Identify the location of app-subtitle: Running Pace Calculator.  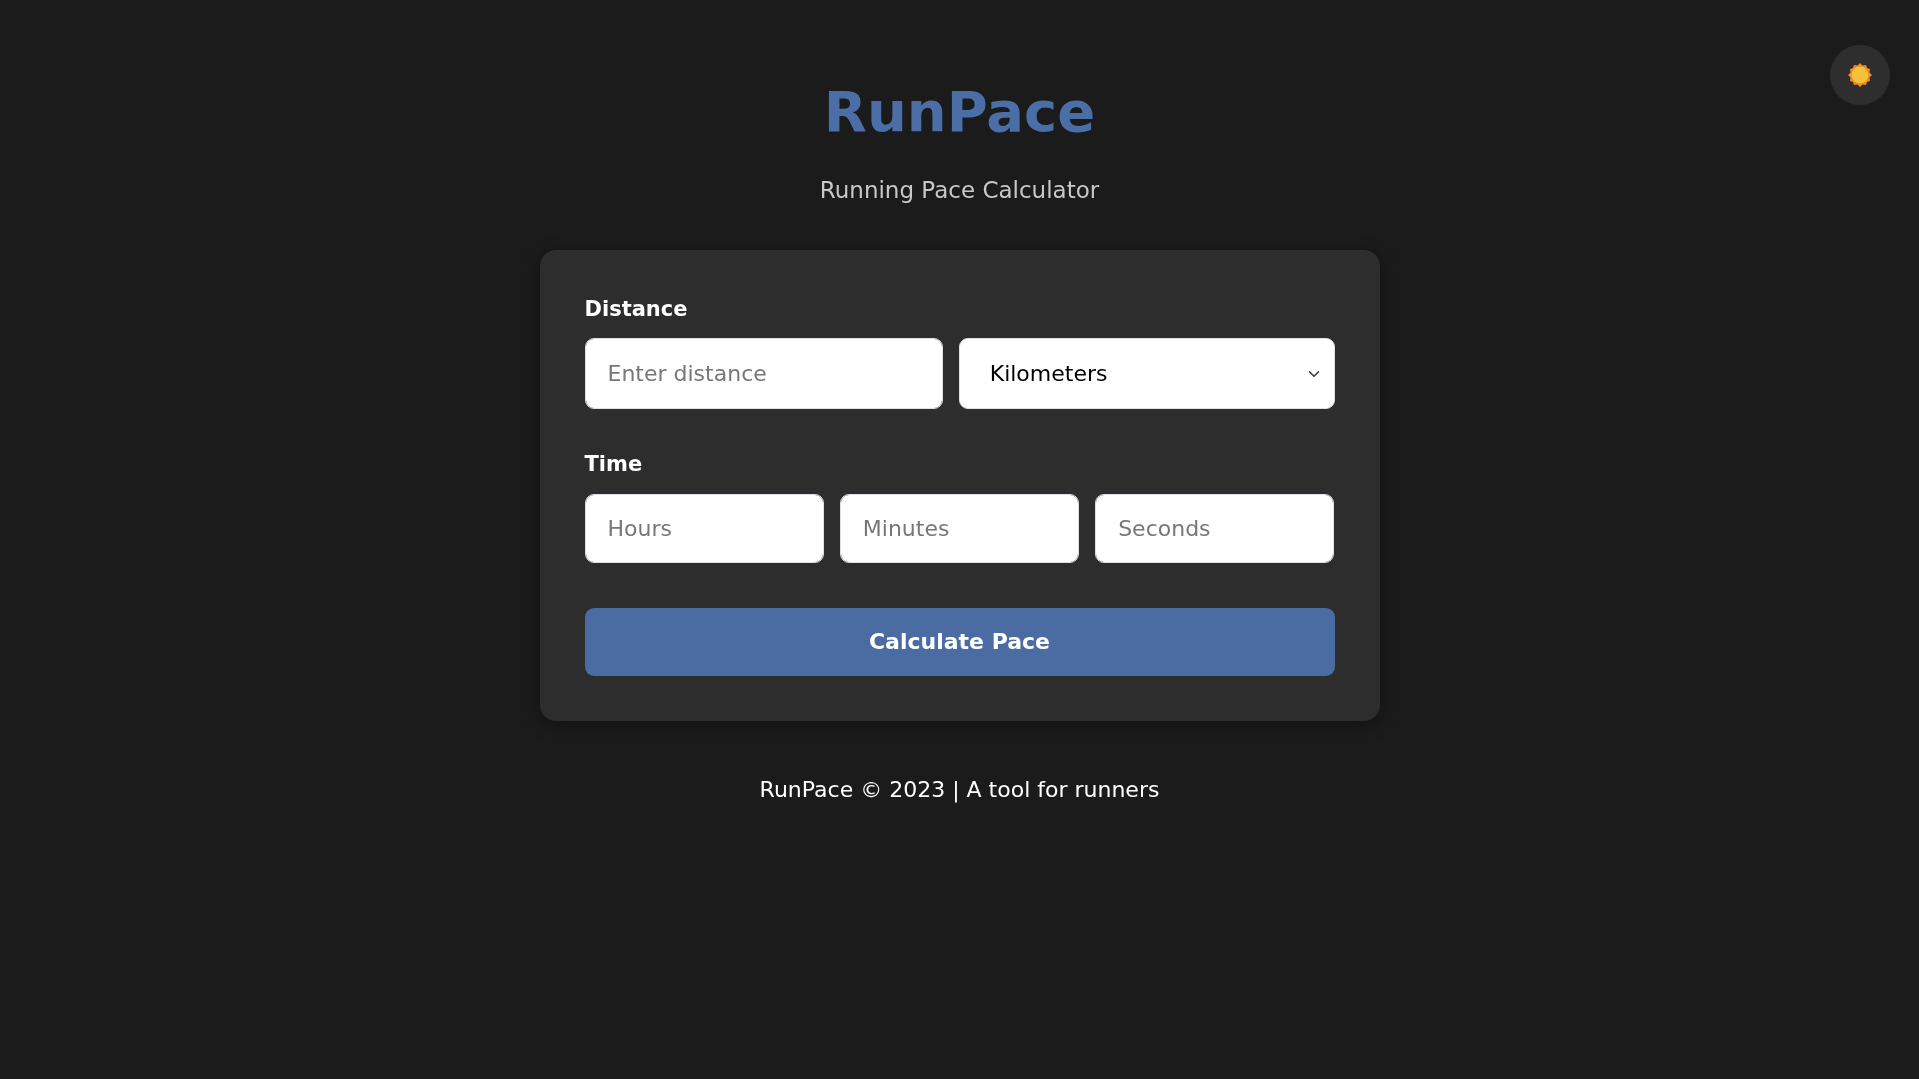
(959, 190).